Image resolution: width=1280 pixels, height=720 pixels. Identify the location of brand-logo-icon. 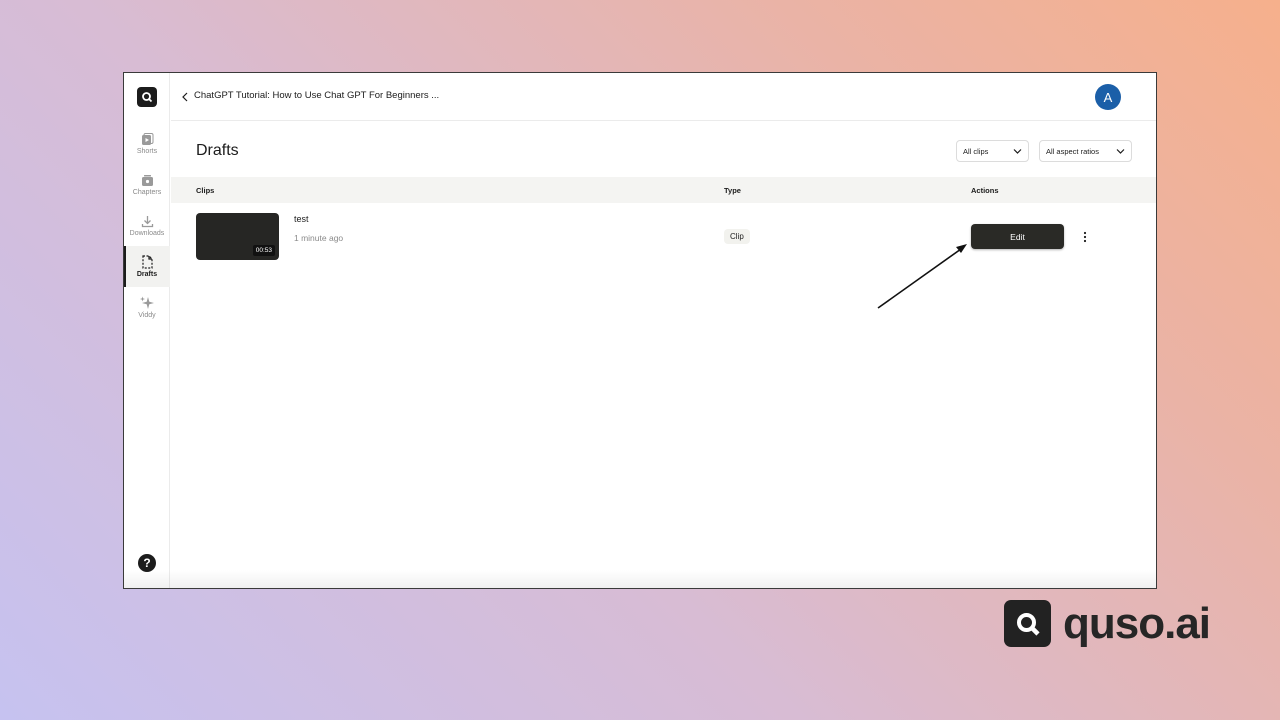
(1027, 623).